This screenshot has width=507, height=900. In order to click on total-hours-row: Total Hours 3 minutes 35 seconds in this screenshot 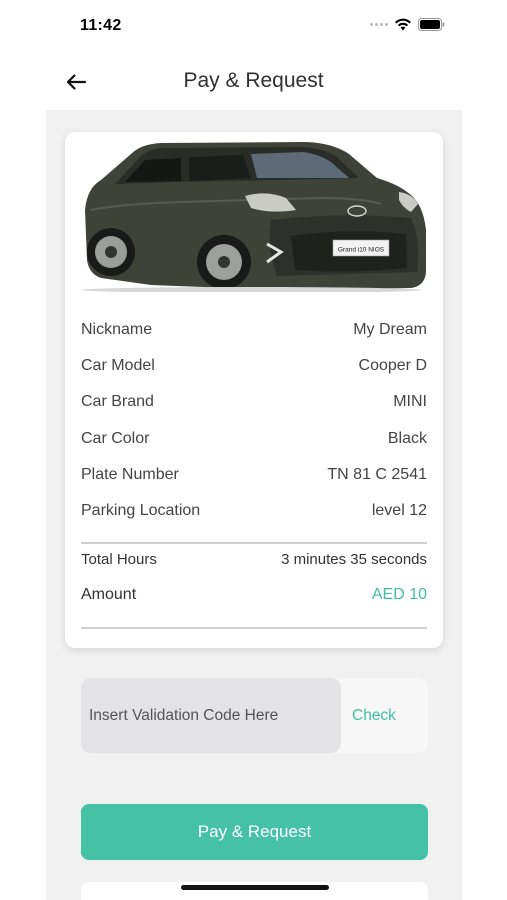, I will do `click(254, 559)`.